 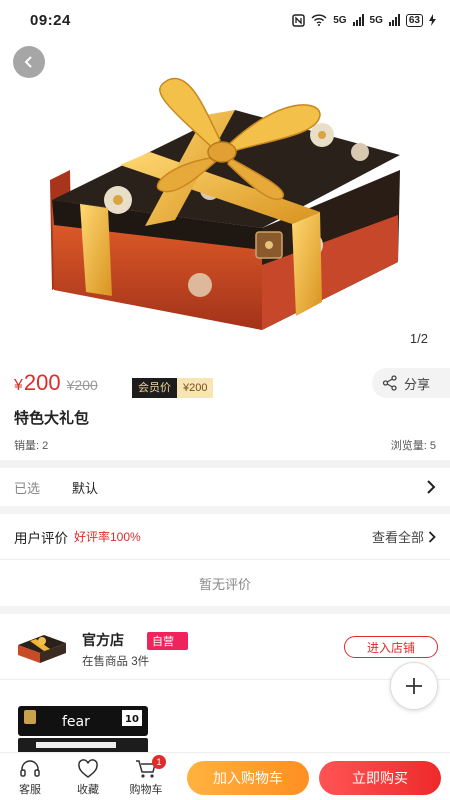 I want to click on sales-count: 销量: 2, so click(x=31, y=446).